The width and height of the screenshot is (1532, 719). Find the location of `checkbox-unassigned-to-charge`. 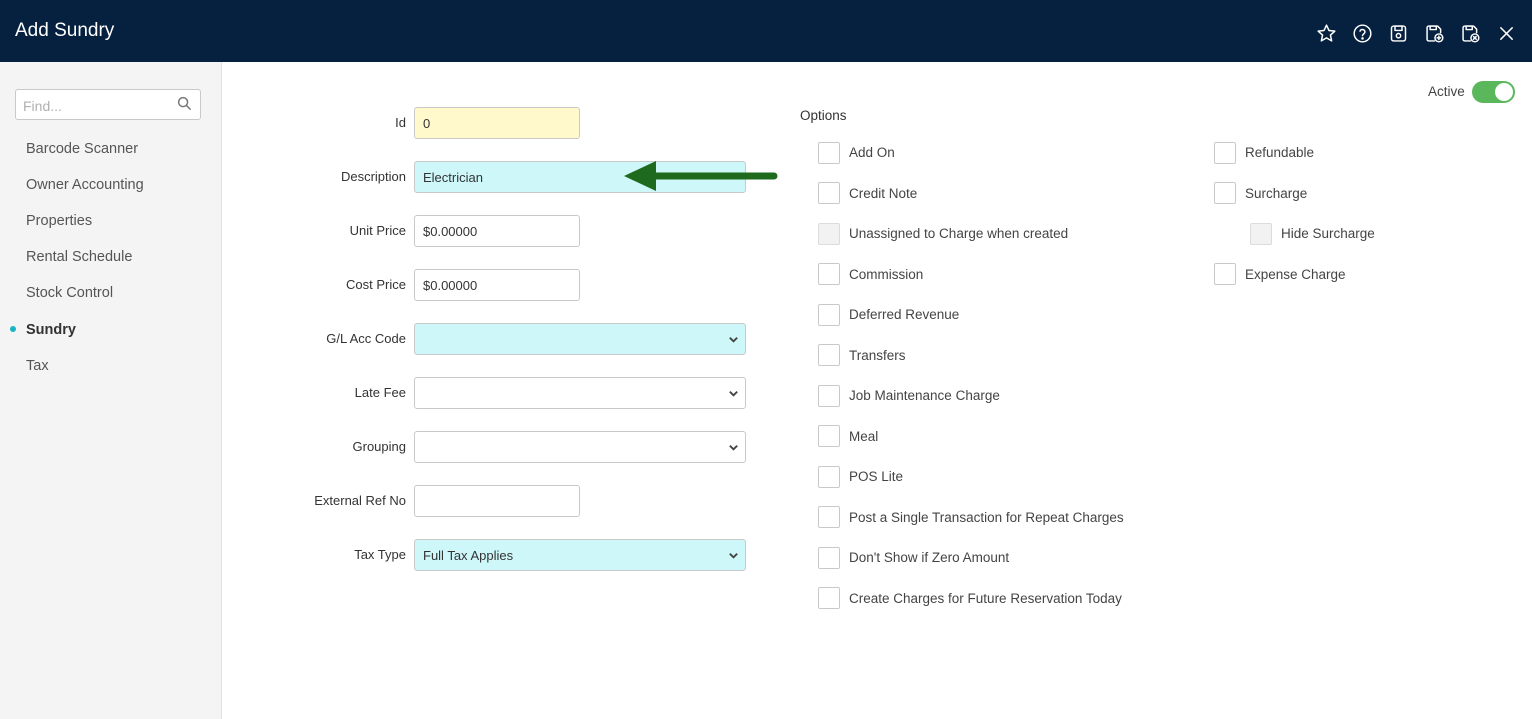

checkbox-unassigned-to-charge is located at coordinates (829, 234).